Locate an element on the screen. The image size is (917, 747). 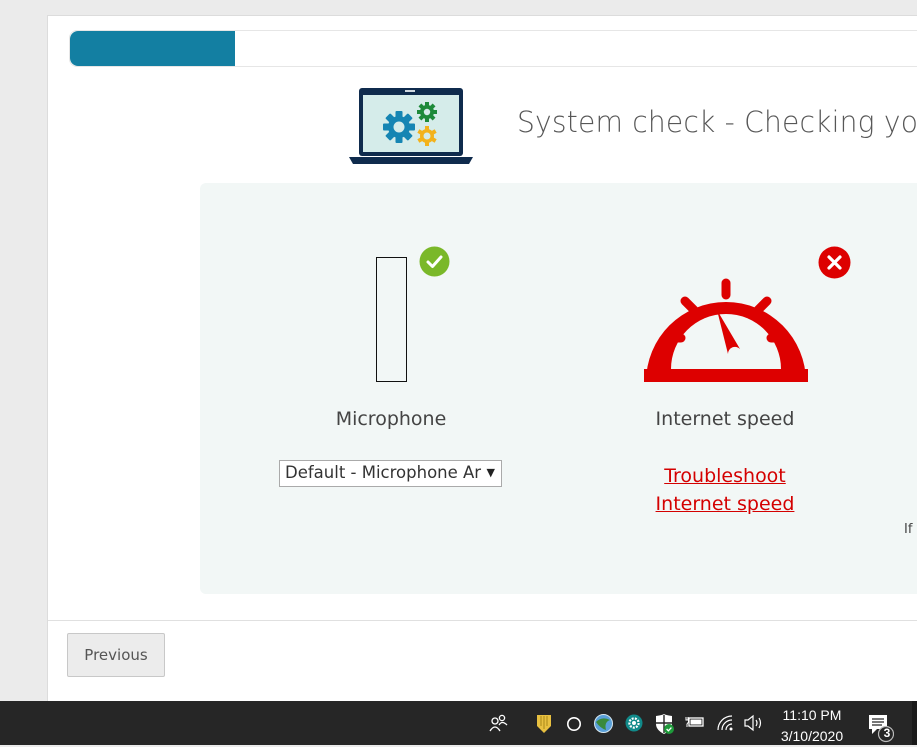
show-desktop-button is located at coordinates (914, 723).